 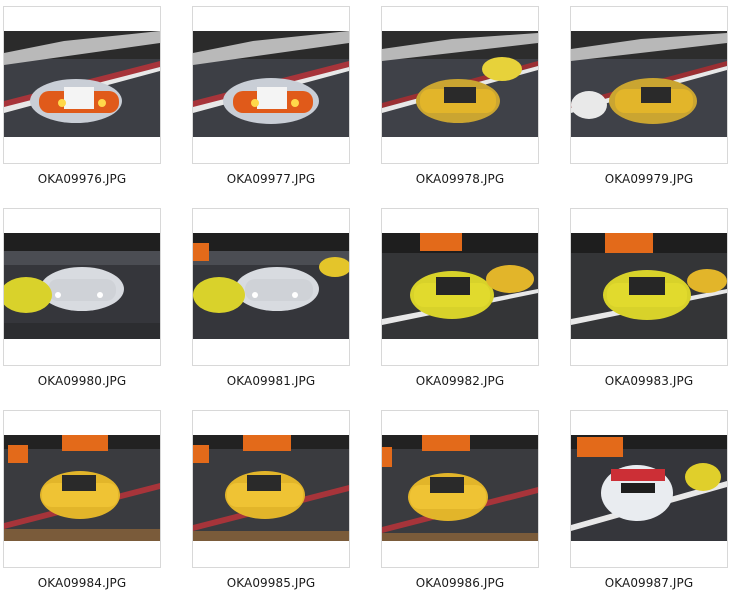 I want to click on thumbnail-item: OKA09984.JPG, so click(x=82, y=500).